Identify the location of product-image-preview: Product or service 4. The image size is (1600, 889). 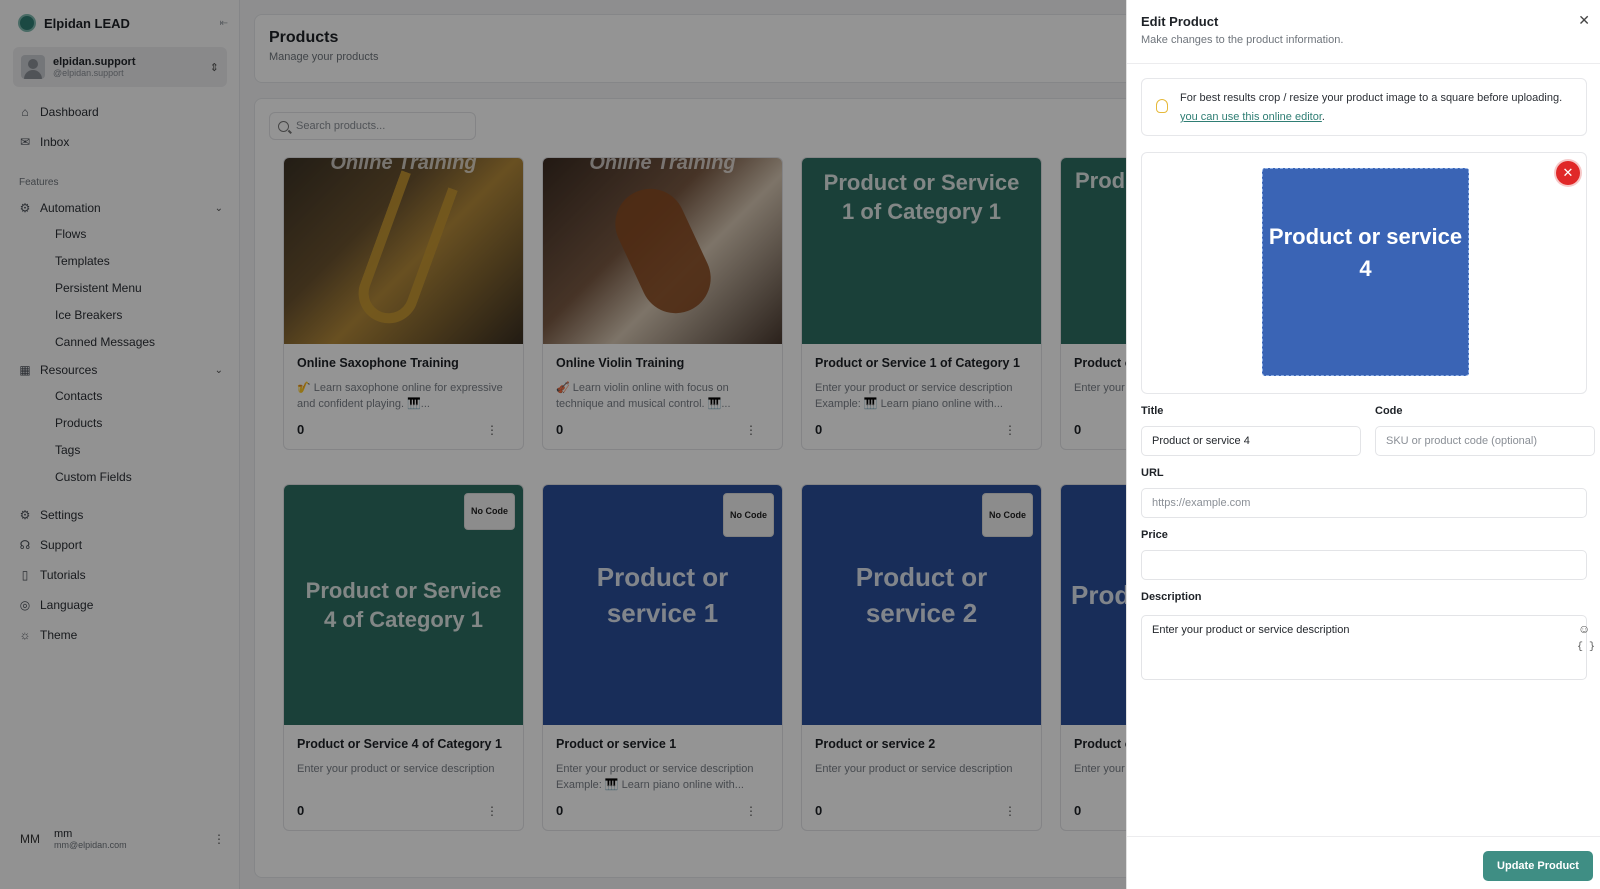
(1365, 272).